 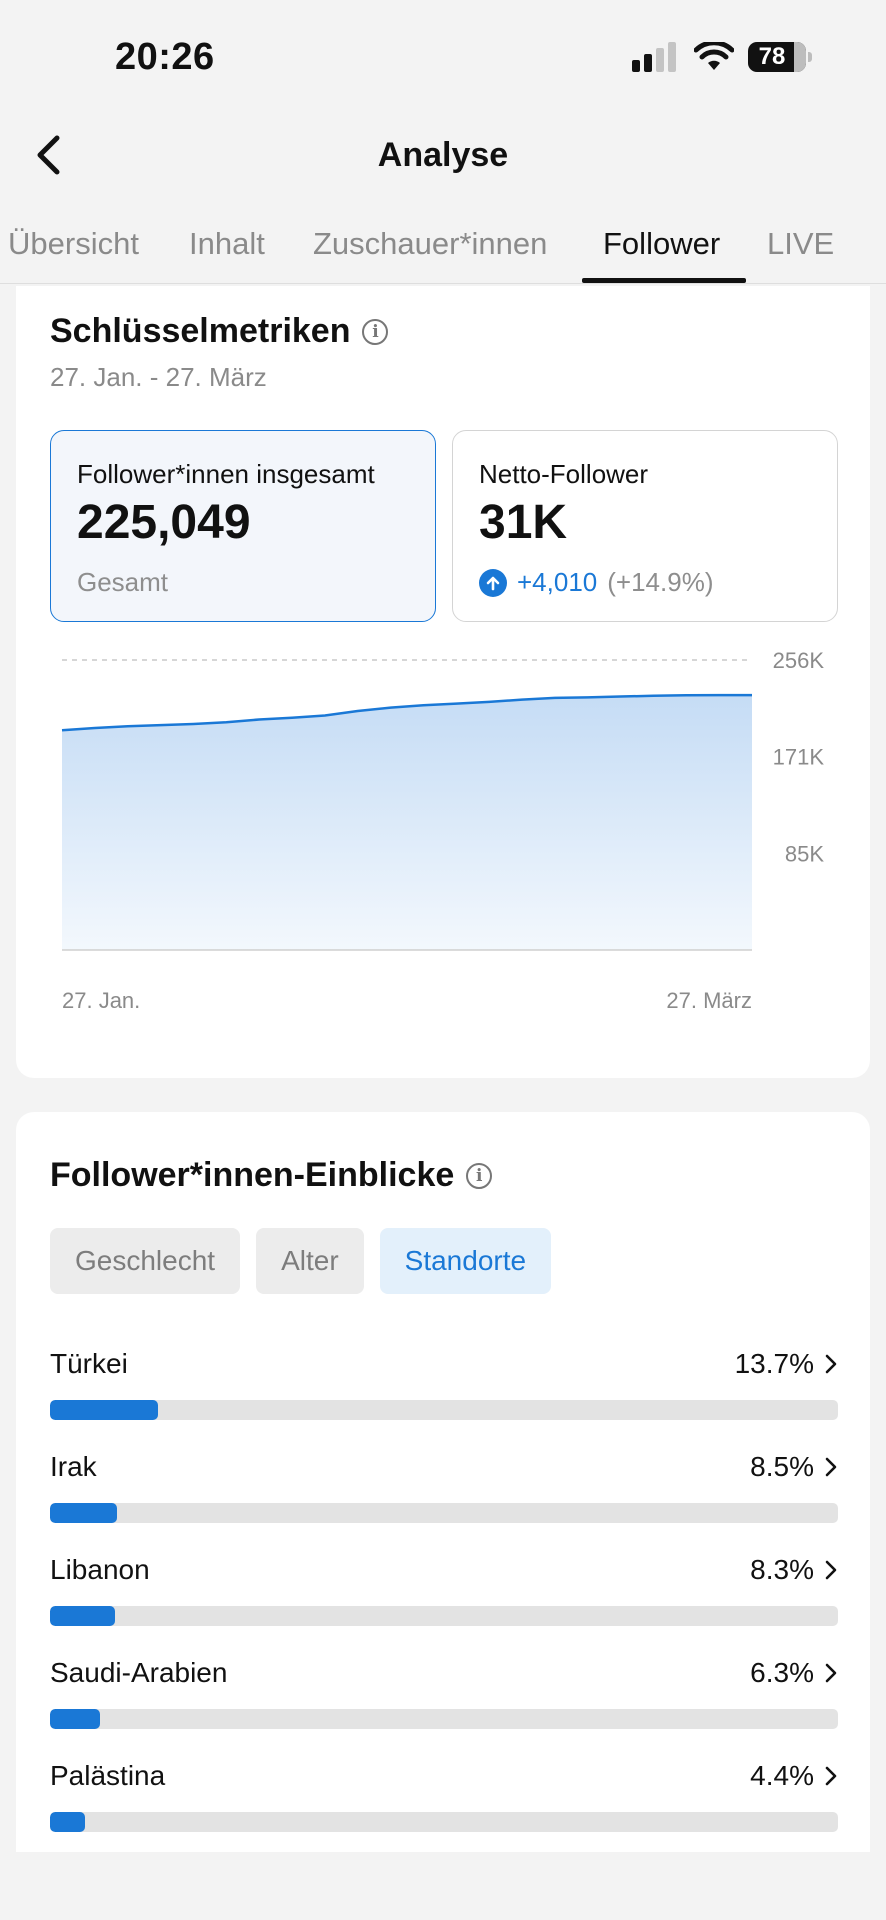 I want to click on location-name: Irak, so click(x=73, y=1466).